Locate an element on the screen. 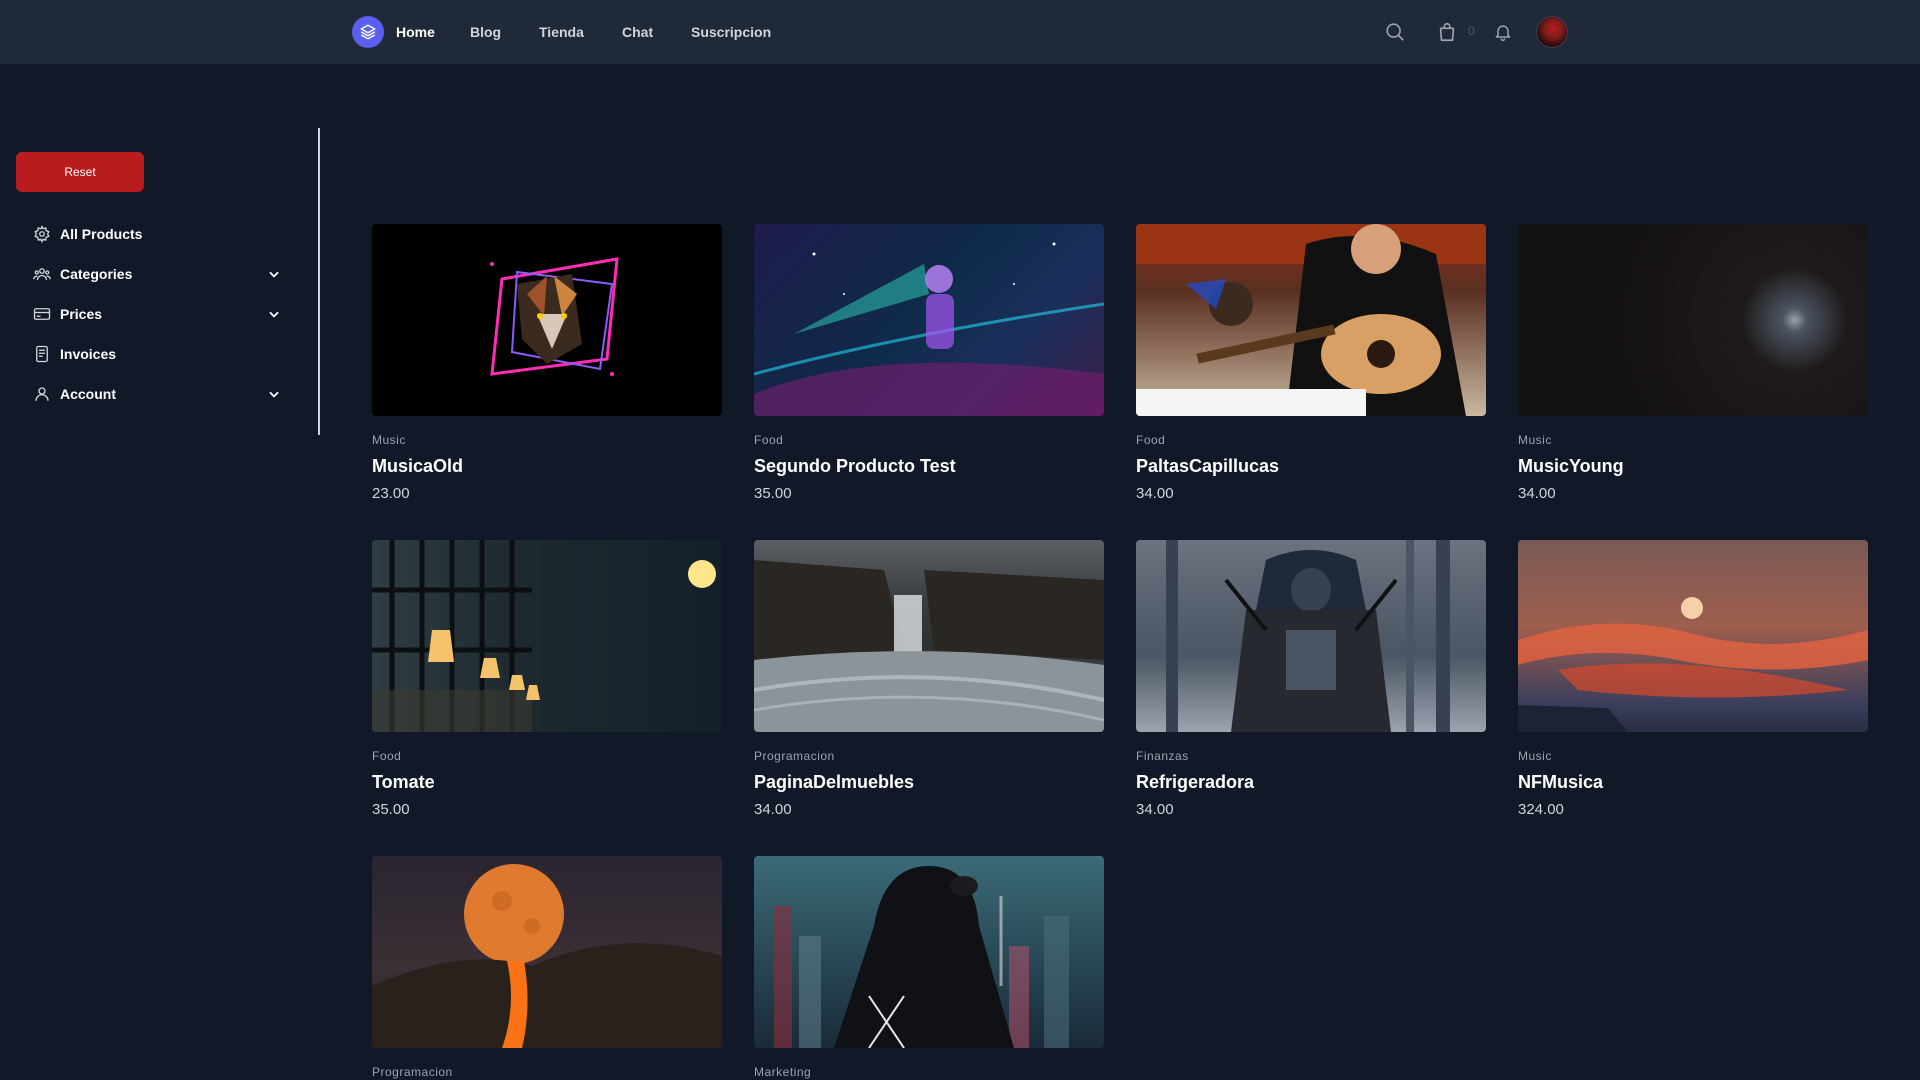 Image resolution: width=1920 pixels, height=1080 pixels. bell-icon is located at coordinates (1503, 33).